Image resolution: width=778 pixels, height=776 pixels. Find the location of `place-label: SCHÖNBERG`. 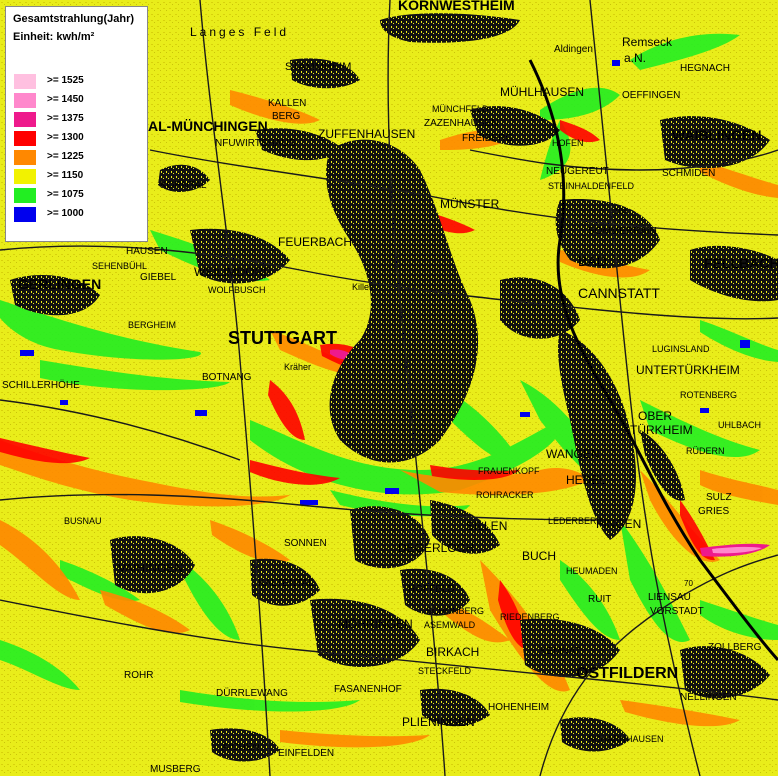

place-label: SCHÖNBERG is located at coordinates (455, 611).